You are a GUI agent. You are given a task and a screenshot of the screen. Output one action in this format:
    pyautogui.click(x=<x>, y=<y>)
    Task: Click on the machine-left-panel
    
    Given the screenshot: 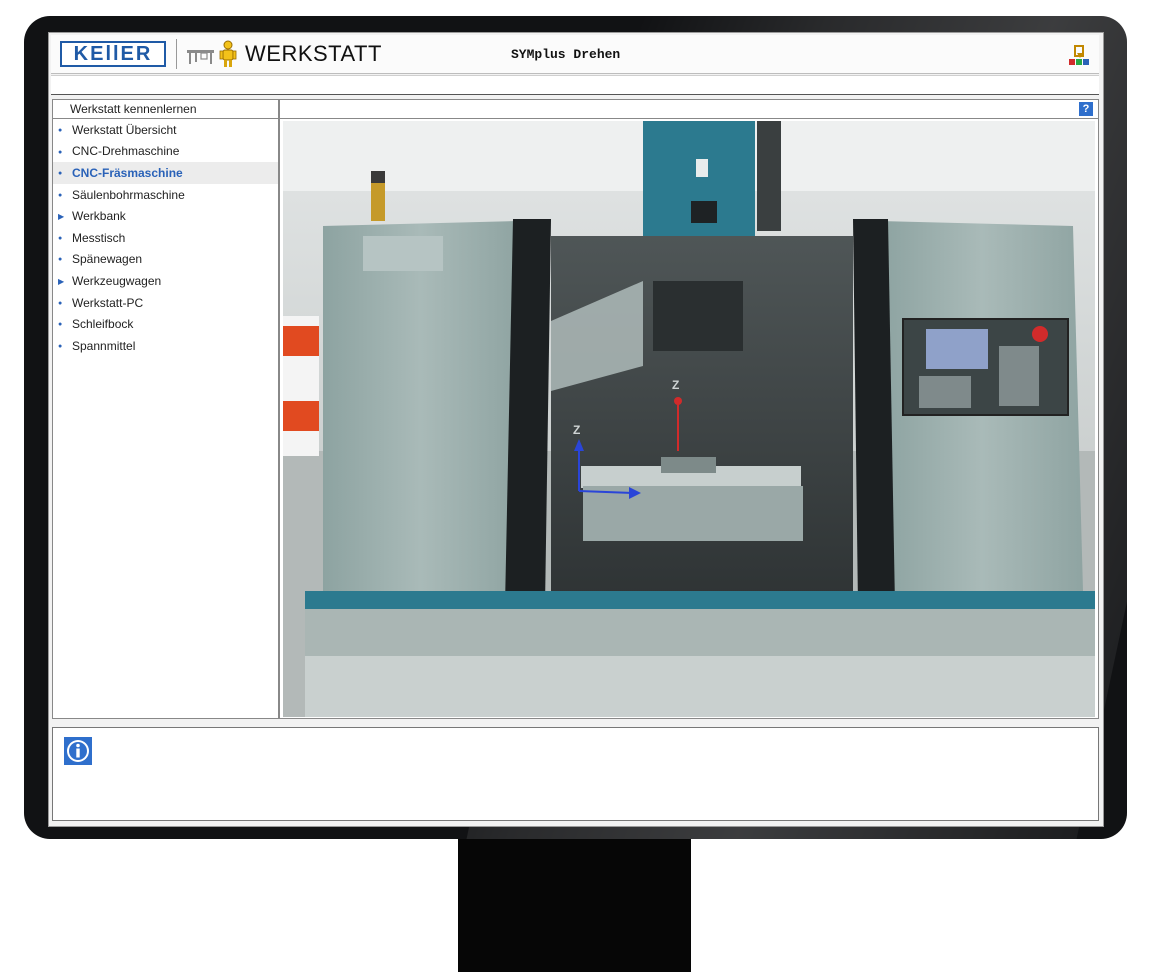 What is the action you would take?
    pyautogui.click(x=420, y=406)
    